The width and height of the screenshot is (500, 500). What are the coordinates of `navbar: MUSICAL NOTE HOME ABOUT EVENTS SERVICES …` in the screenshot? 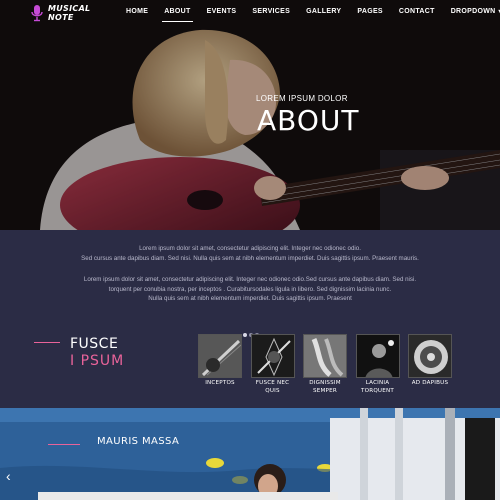 It's located at (250, 13).